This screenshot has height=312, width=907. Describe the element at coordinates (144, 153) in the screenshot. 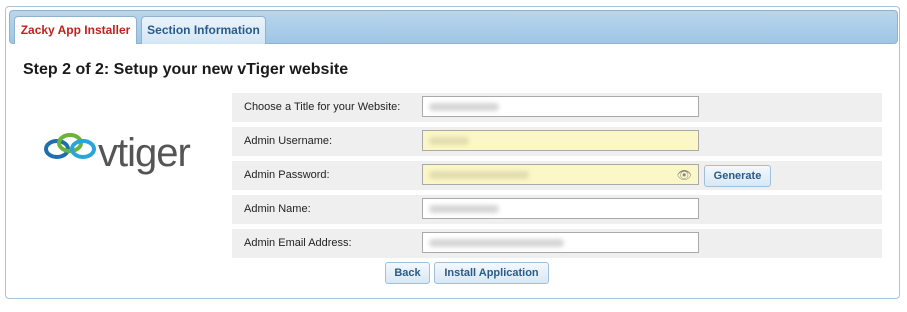

I see `logo-text: vtiger` at that location.